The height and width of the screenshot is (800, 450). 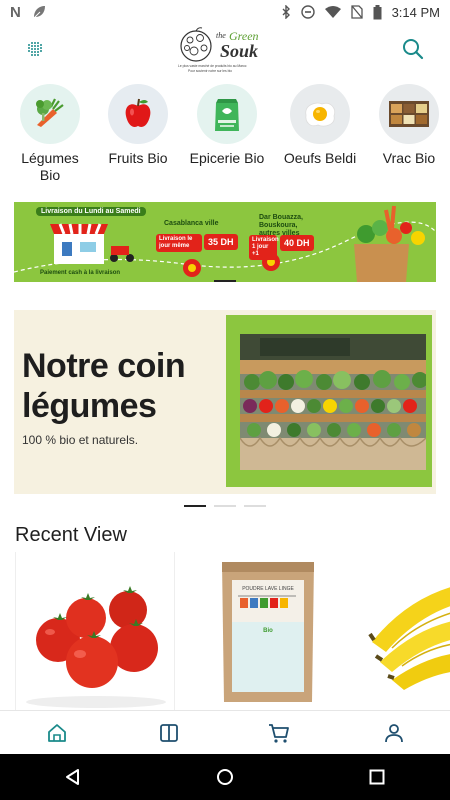 I want to click on recent-product-laundry-powder: POUDRE LAVE LINGE Bio, so click(x=263, y=631).